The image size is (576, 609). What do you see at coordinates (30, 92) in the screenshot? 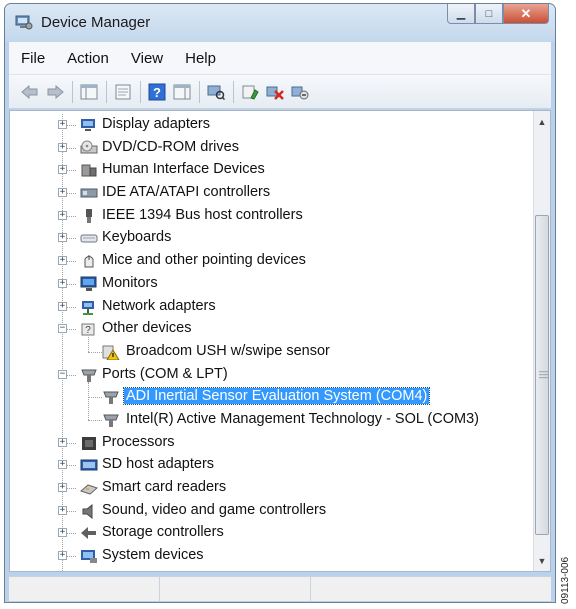
I see `back-icon` at bounding box center [30, 92].